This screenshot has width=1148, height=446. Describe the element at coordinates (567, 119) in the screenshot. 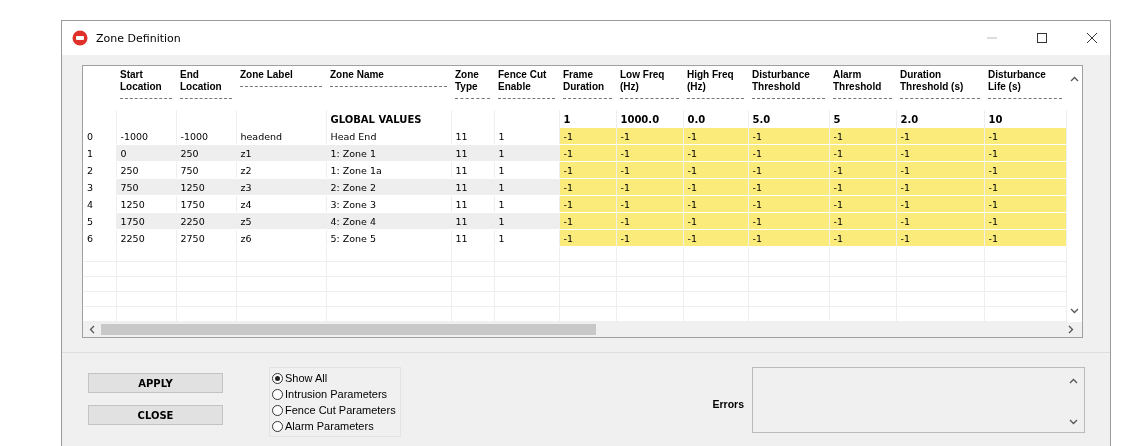

I see `global-value: 1` at that location.